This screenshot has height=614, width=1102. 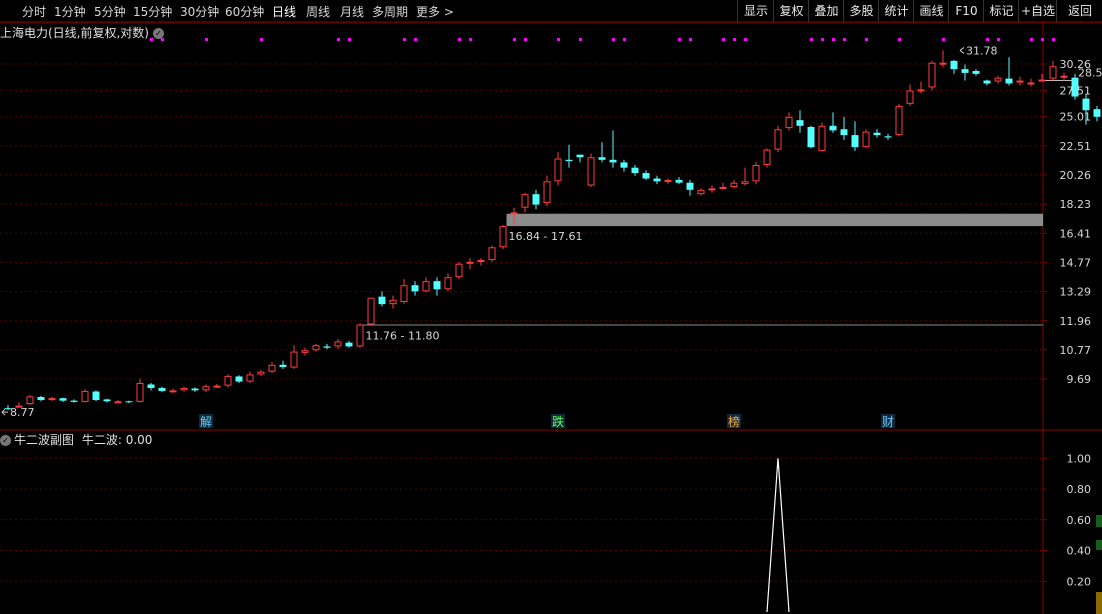 What do you see at coordinates (206, 422) in the screenshot?
I see `event-marker: 解` at bounding box center [206, 422].